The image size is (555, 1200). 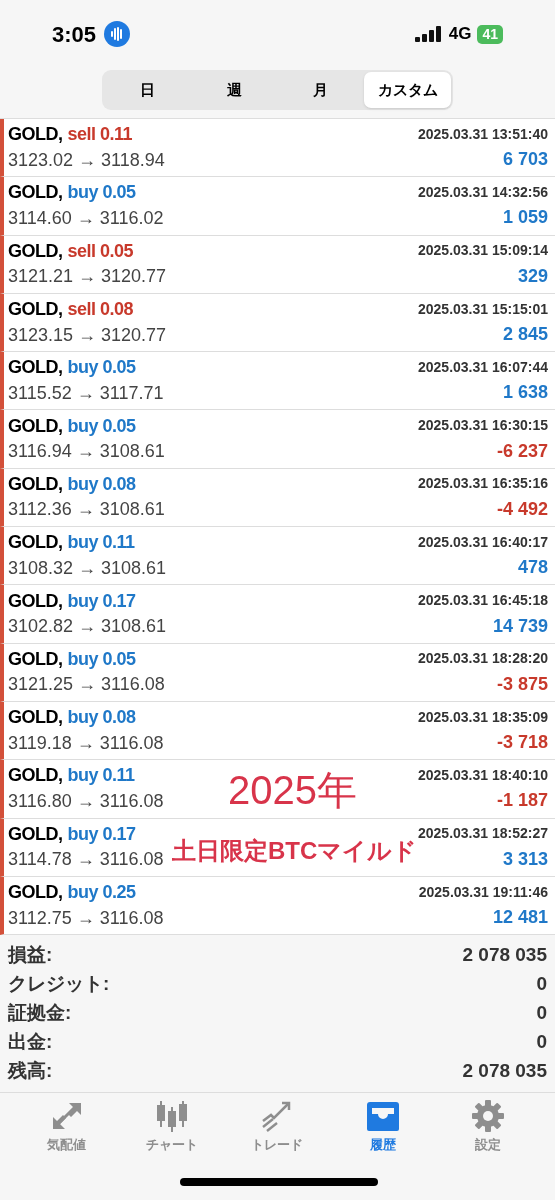 What do you see at coordinates (483, 600) in the screenshot?
I see `trade-time: 2025.03.31 16:45:18` at bounding box center [483, 600].